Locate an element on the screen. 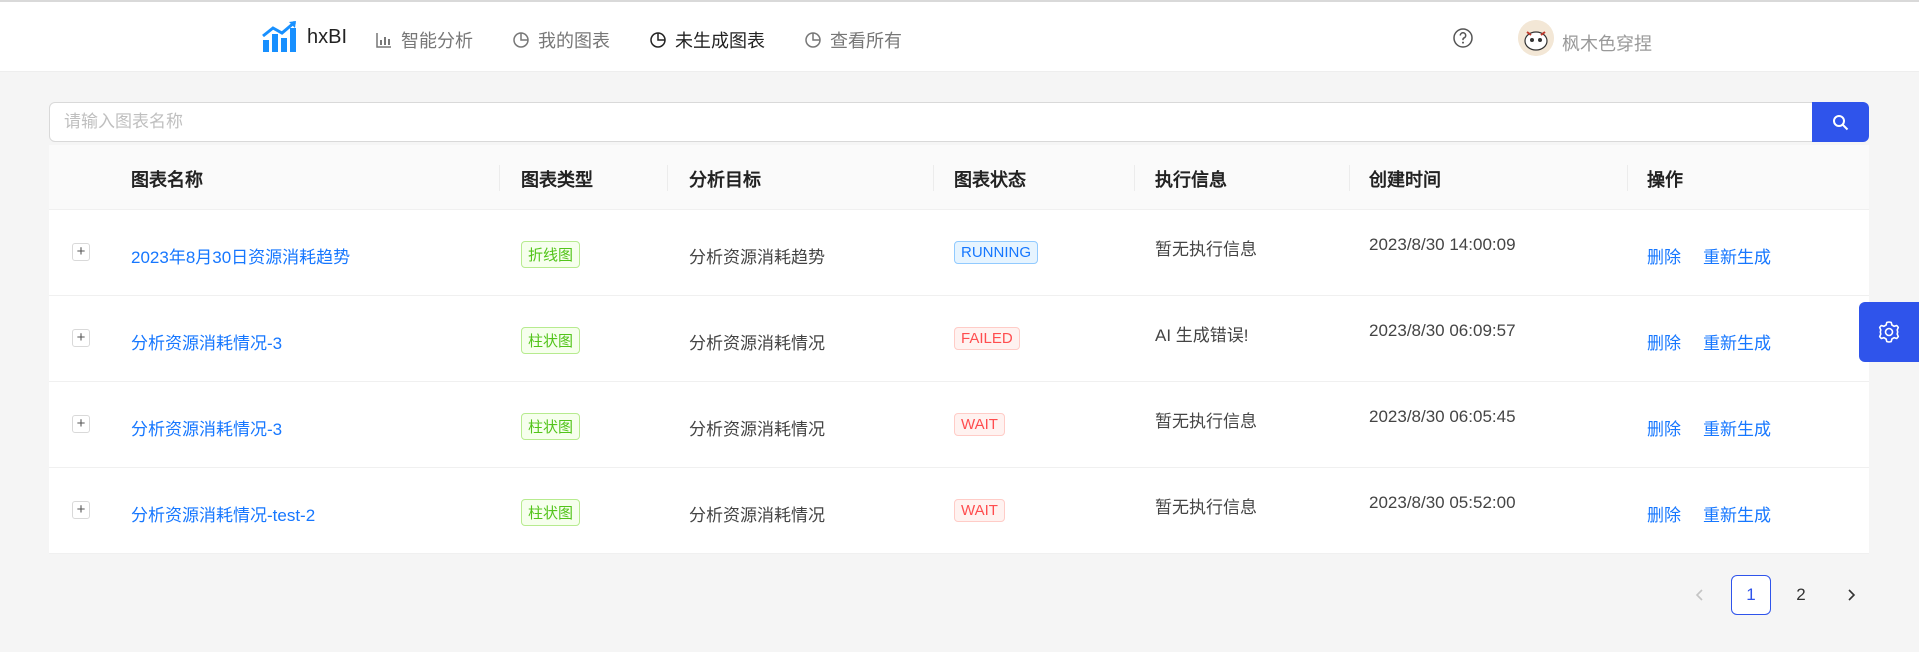 This screenshot has height=652, width=1919. search-icon is located at coordinates (1841, 122).